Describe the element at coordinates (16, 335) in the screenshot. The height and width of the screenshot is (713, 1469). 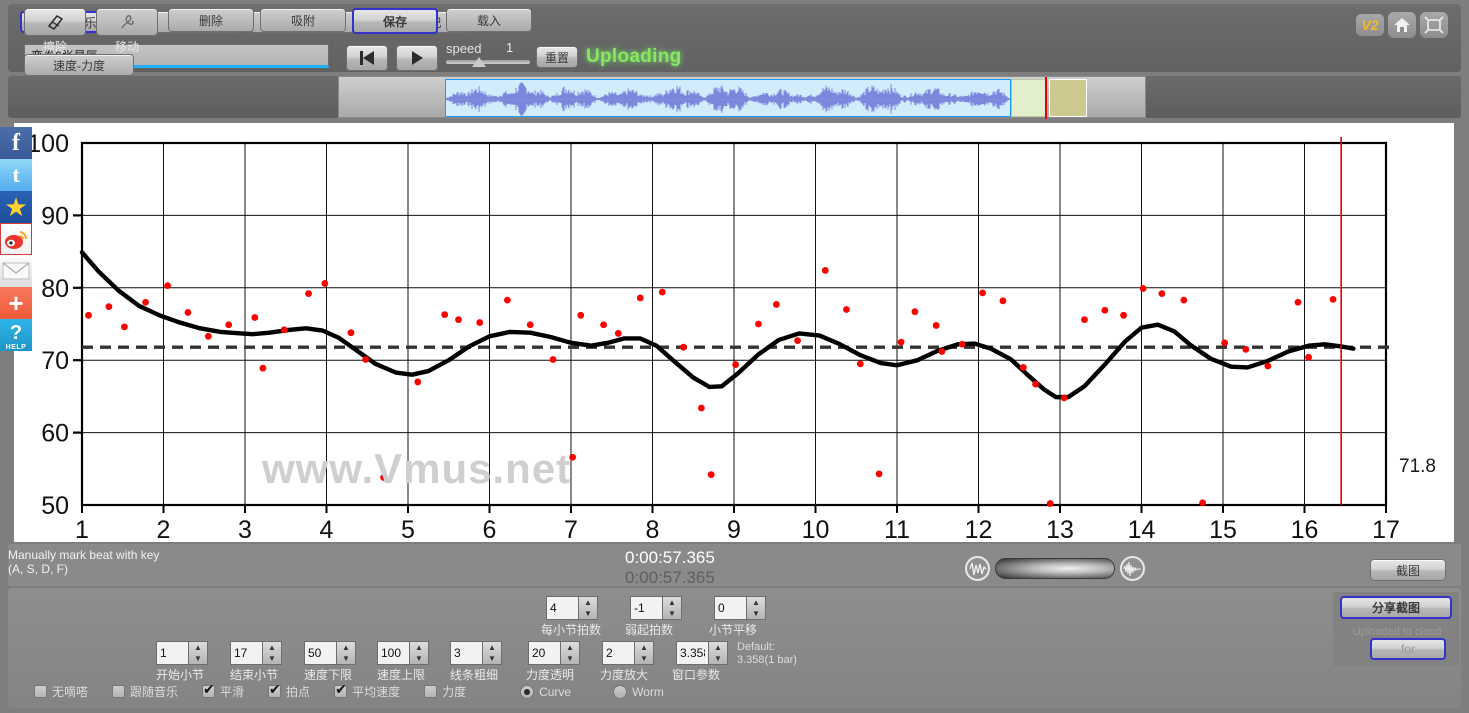
I see `help-icon: ? HELP` at that location.